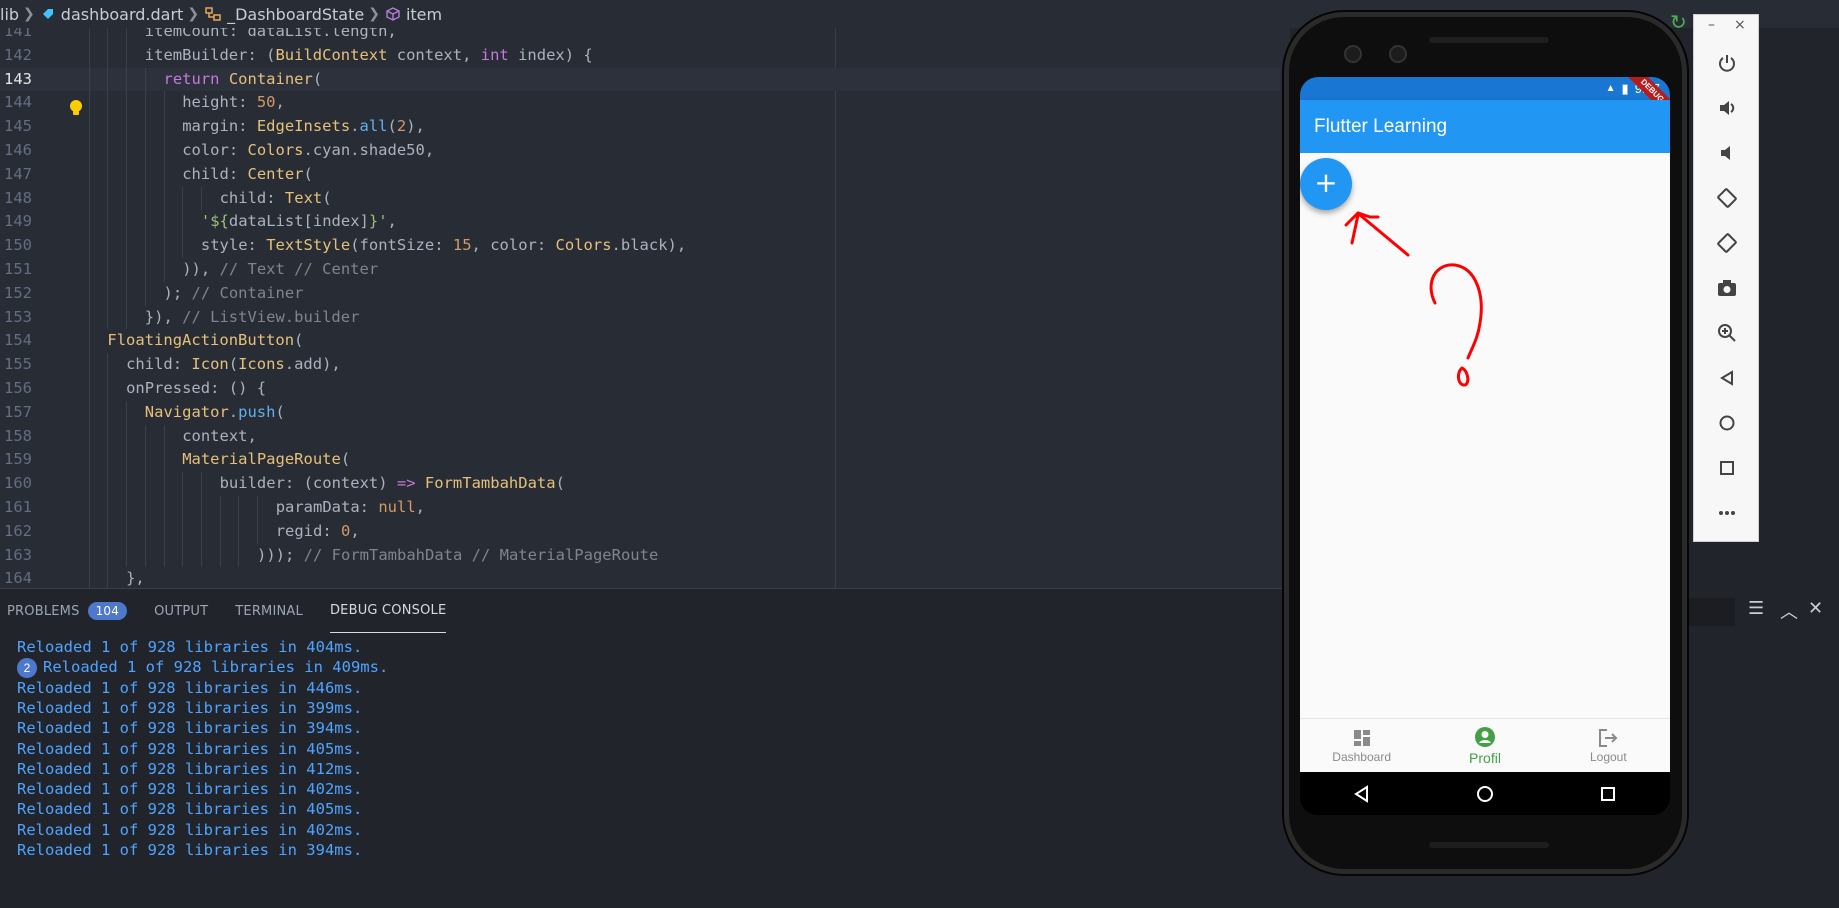 The width and height of the screenshot is (1839, 908). What do you see at coordinates (233, 103) in the screenshot?
I see `code-text: height: 50,` at bounding box center [233, 103].